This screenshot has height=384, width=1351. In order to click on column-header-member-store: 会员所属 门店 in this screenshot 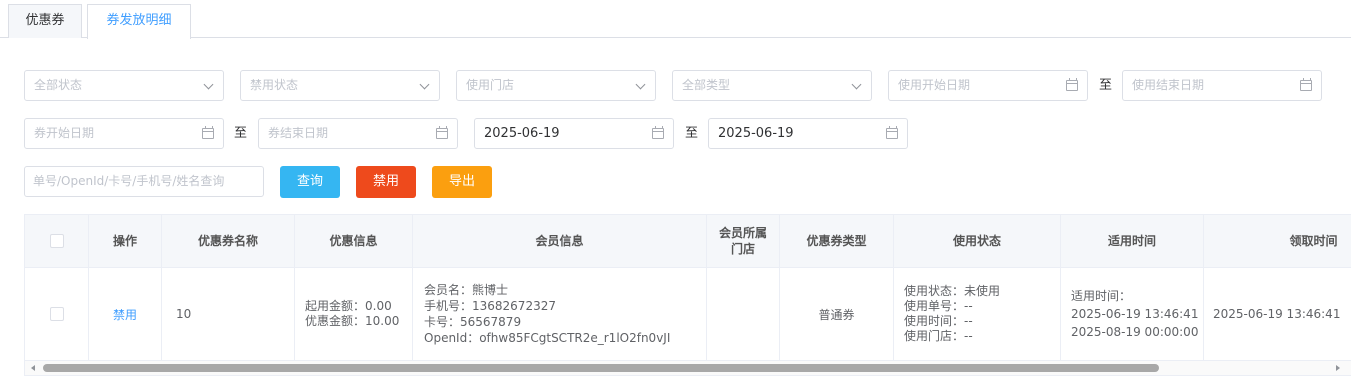, I will do `click(743, 241)`.